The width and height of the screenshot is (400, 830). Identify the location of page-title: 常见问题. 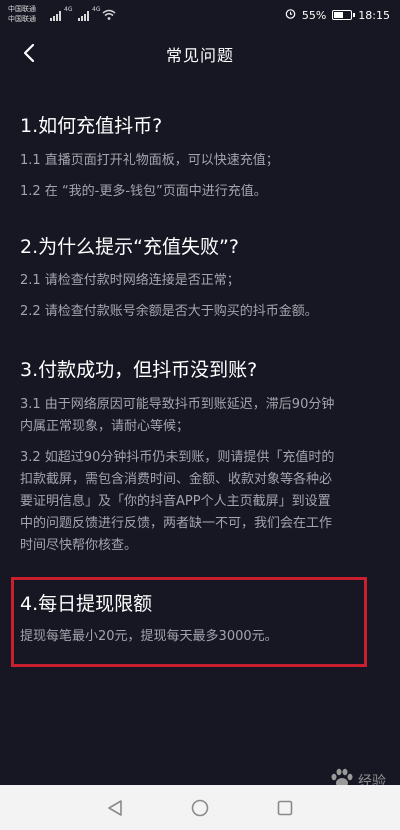
(199, 55).